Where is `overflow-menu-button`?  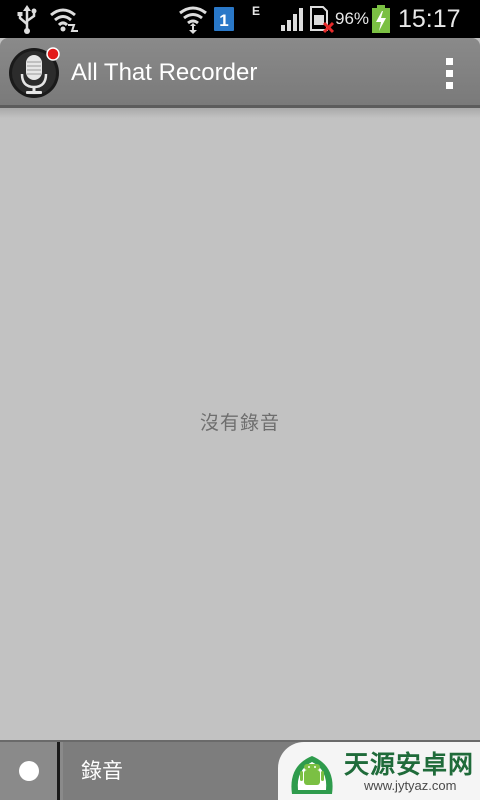 overflow-menu-button is located at coordinates (449, 73).